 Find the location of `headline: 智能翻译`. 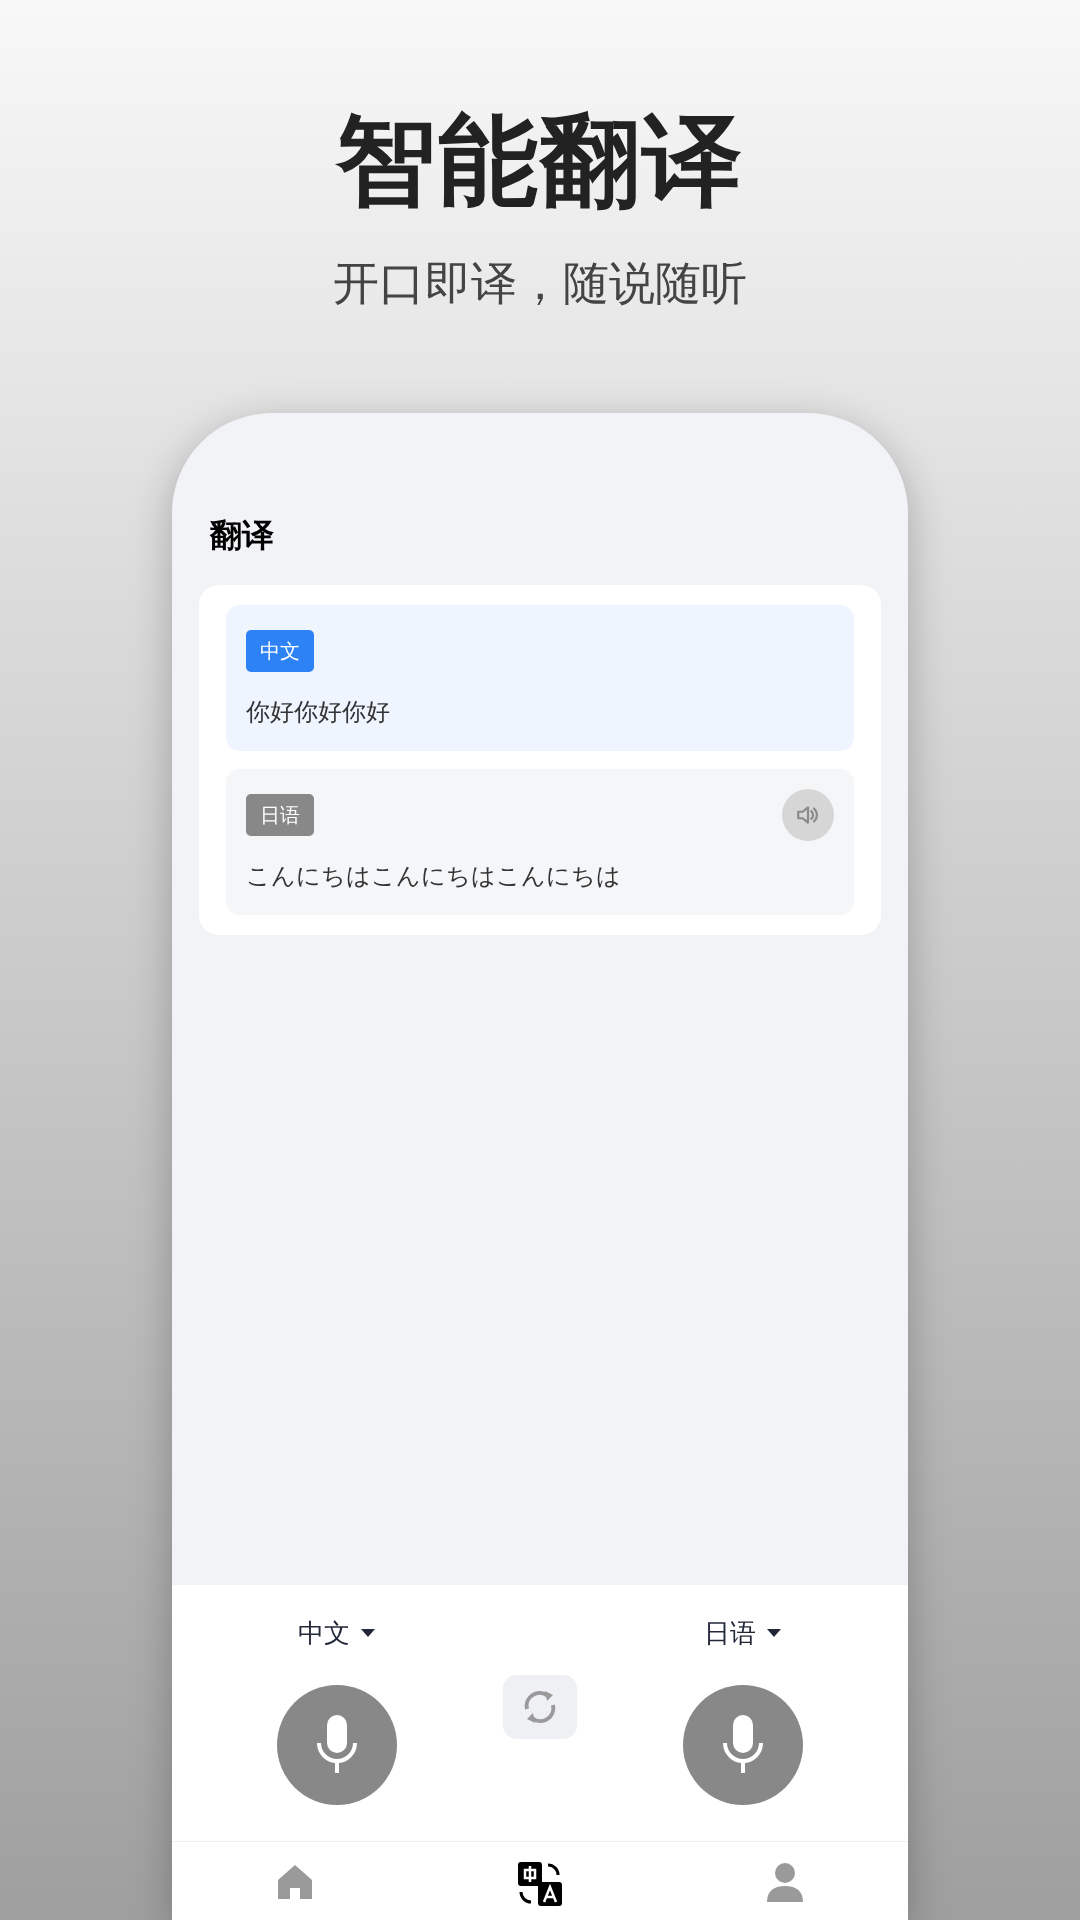

headline: 智能翻译 is located at coordinates (540, 160).